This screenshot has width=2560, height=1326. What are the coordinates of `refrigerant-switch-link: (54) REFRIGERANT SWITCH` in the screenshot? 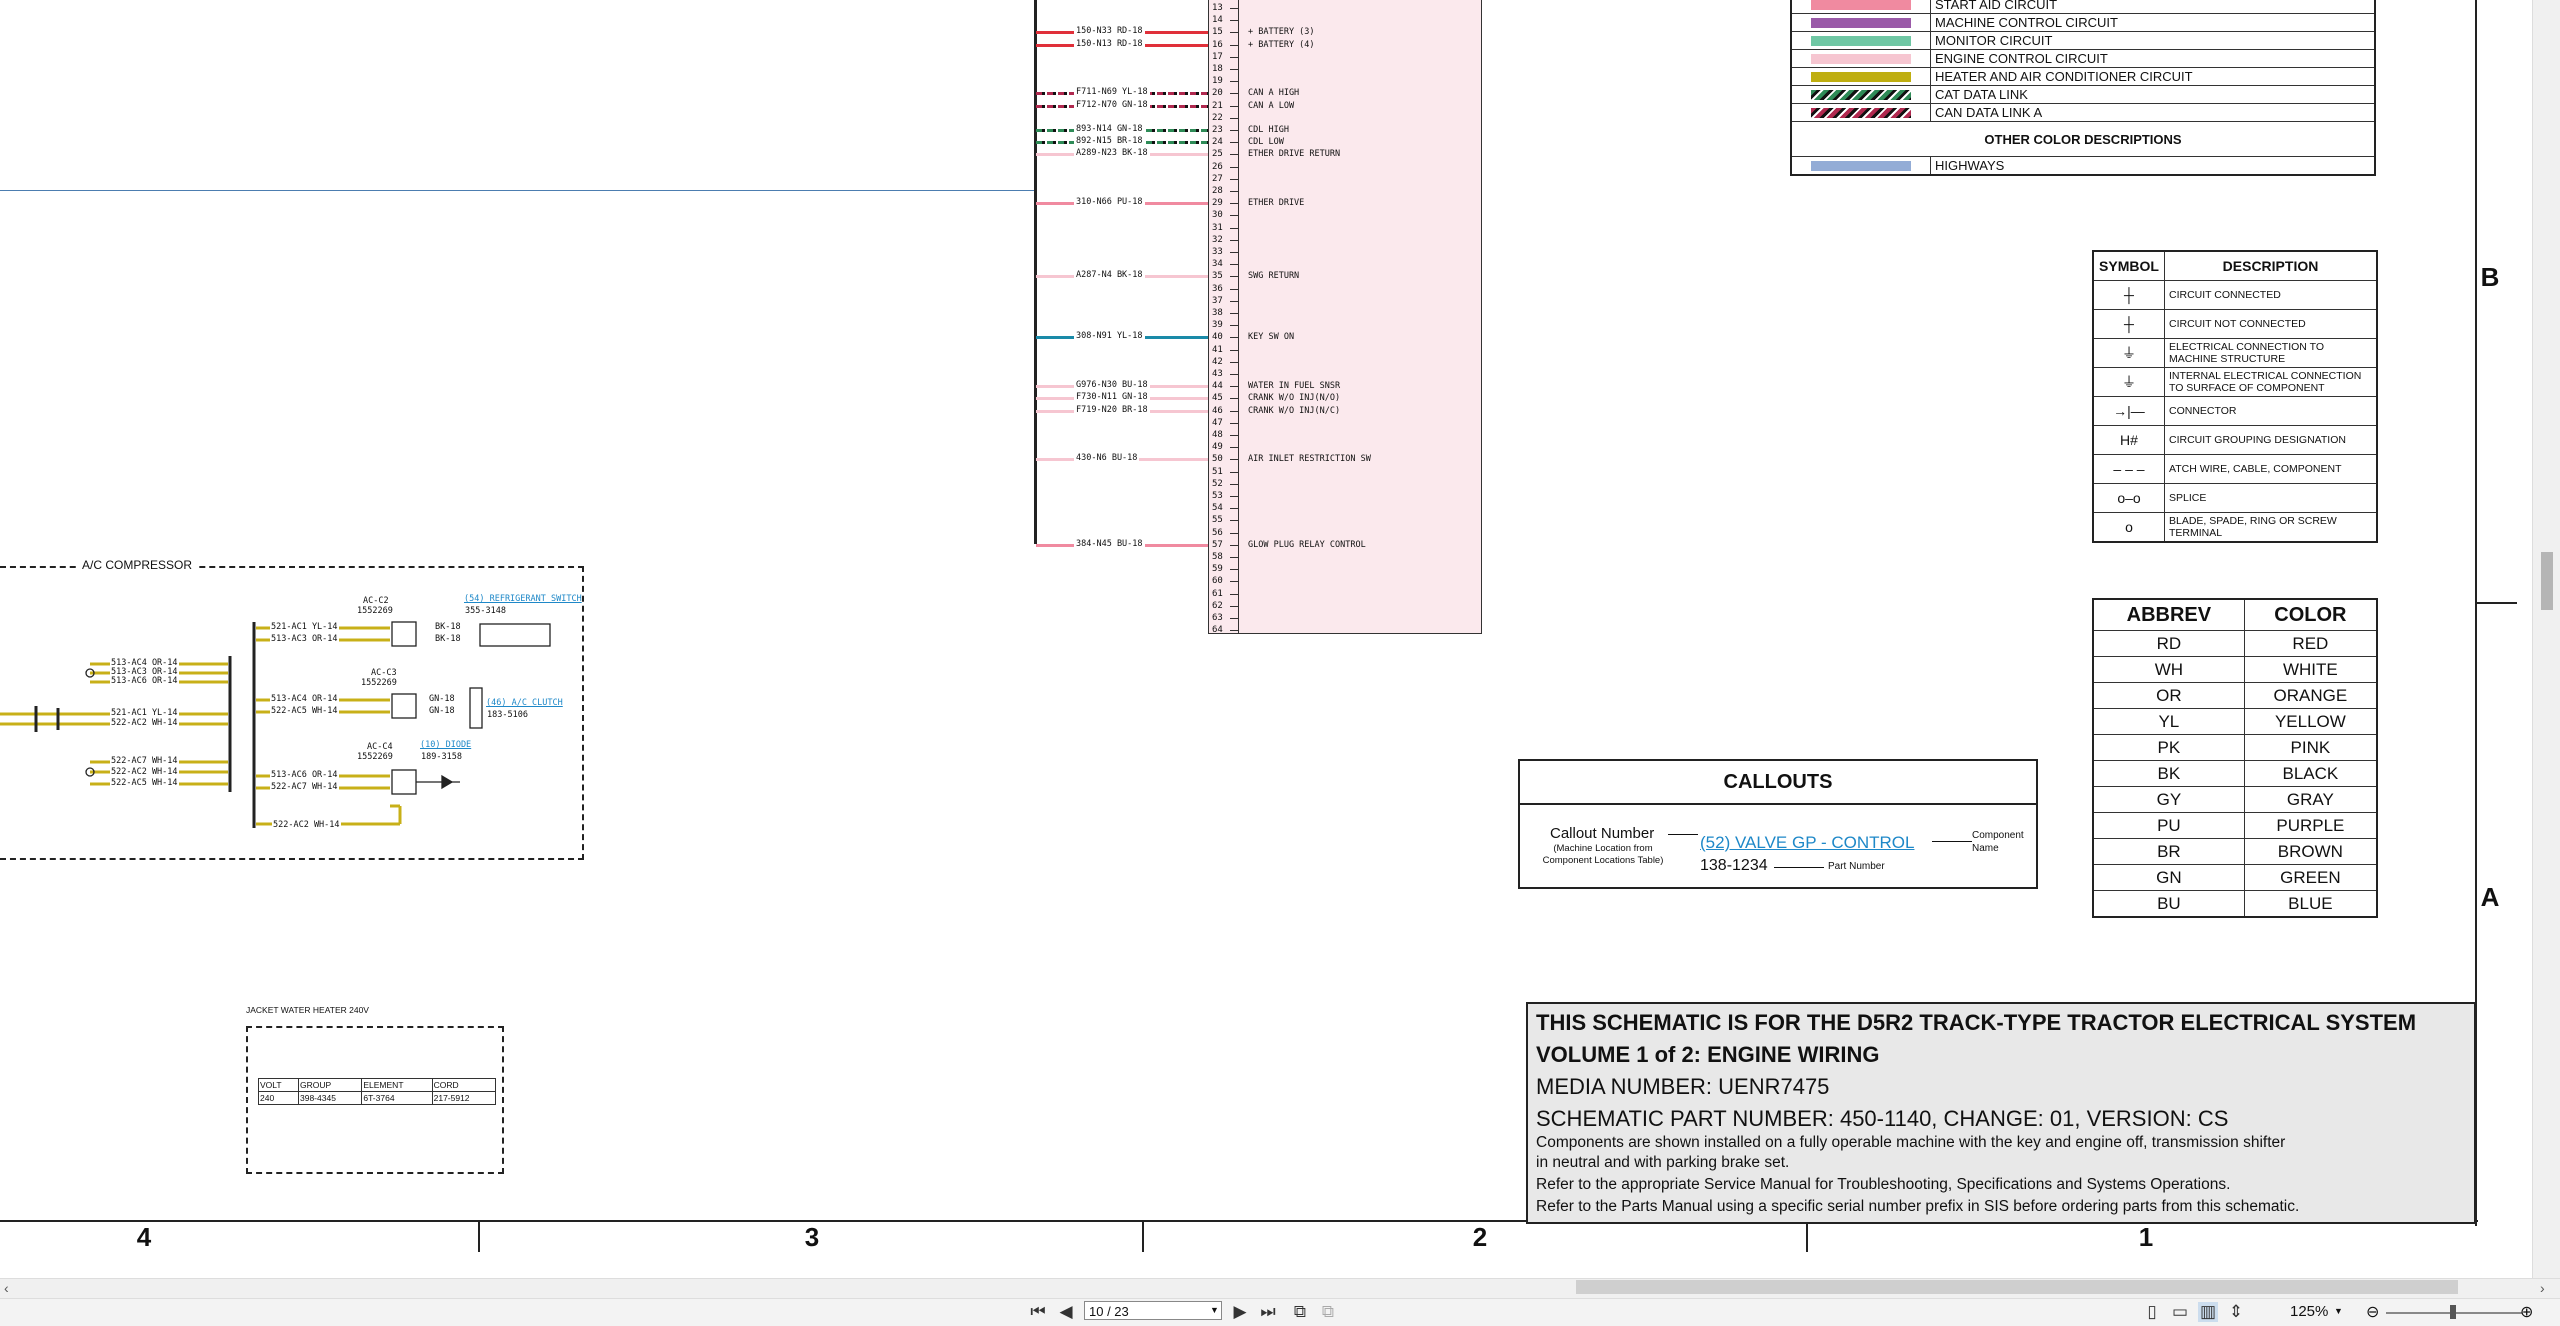 It's located at (523, 599).